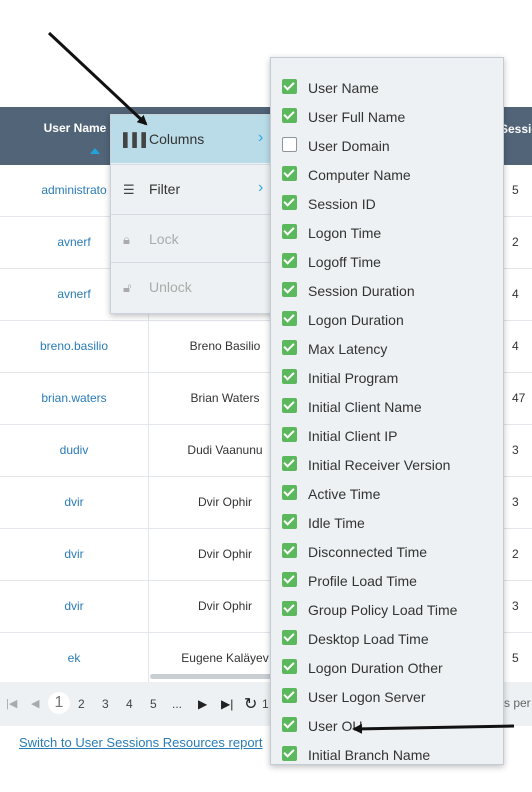  What do you see at coordinates (368, 552) in the screenshot?
I see `column-option-label: Disconnected Time` at bounding box center [368, 552].